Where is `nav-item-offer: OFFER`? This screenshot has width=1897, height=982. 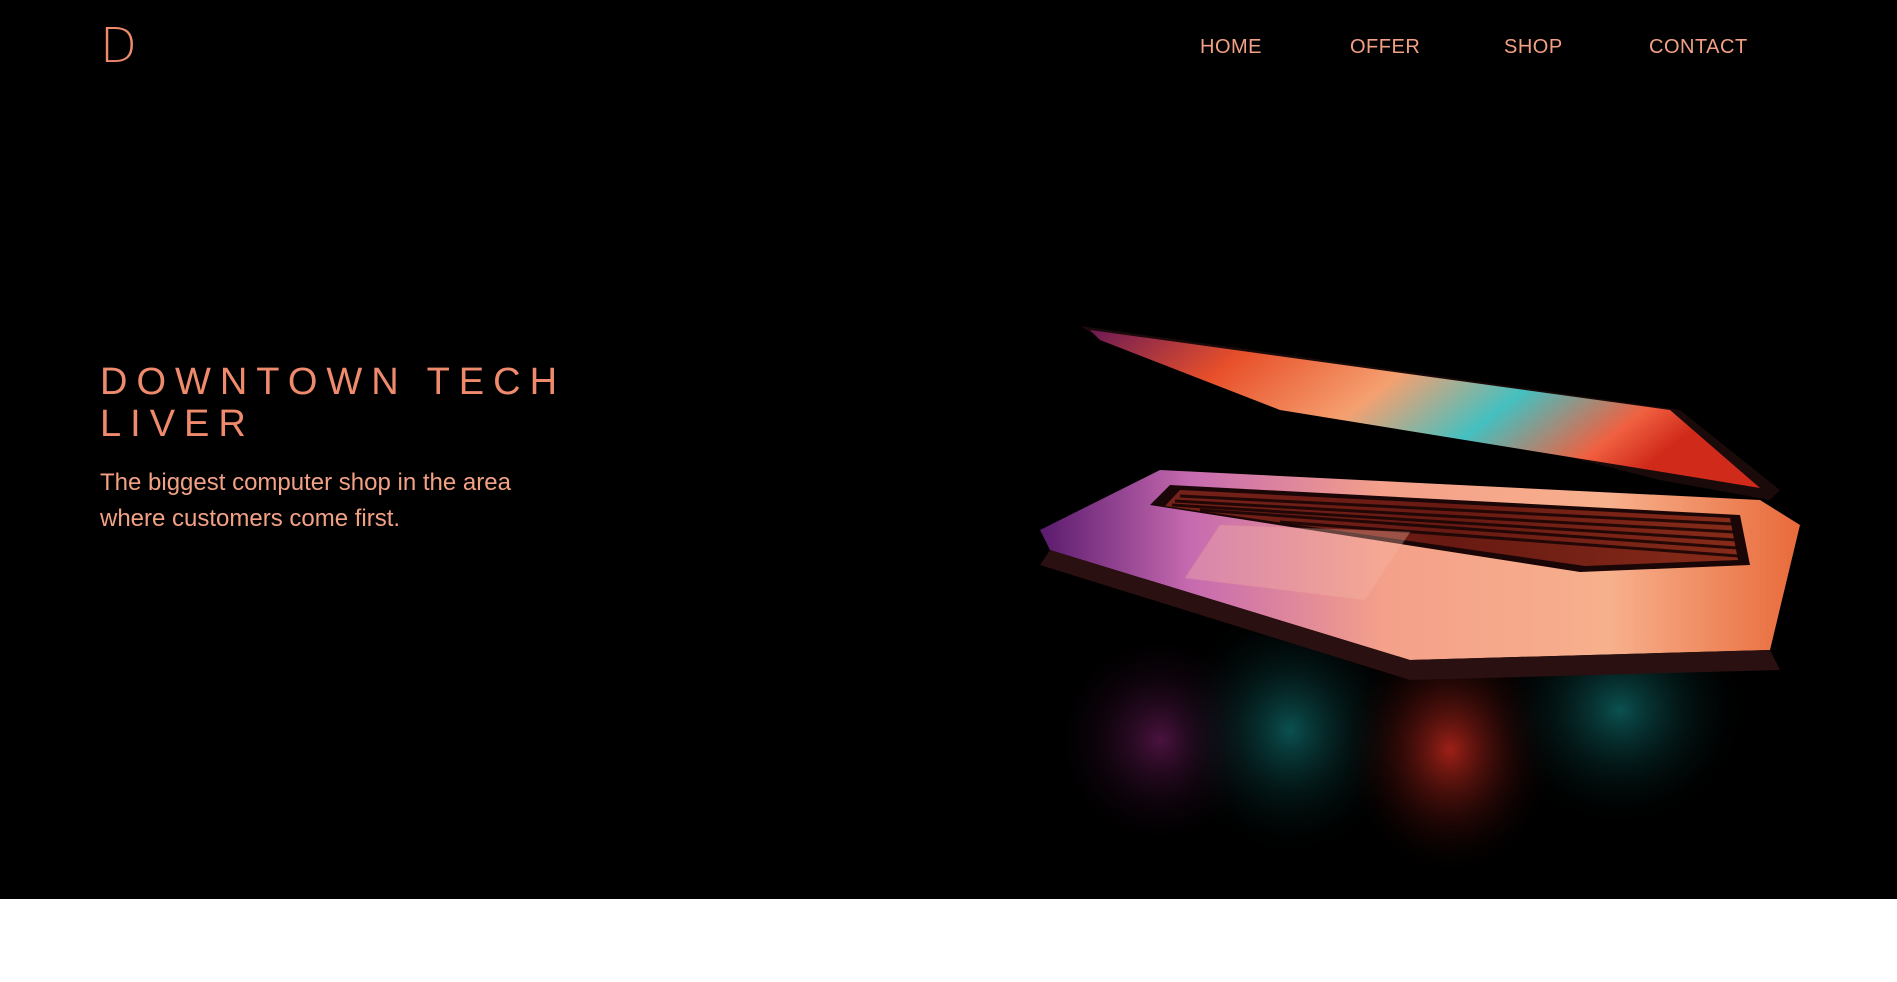
nav-item-offer: OFFER is located at coordinates (1385, 47).